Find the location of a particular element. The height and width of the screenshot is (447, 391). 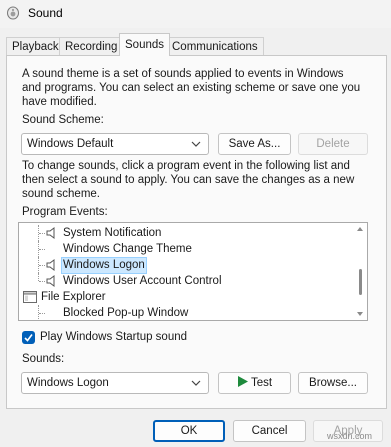

event-windows-user-account-control: Windows User Account Control is located at coordinates (186, 281).